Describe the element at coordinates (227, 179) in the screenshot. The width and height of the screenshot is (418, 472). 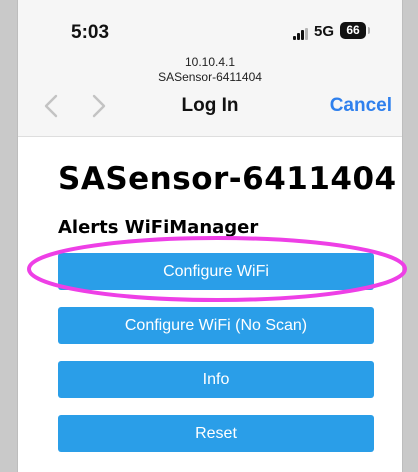
I see `device-name-heading: SASensor-6411404` at that location.